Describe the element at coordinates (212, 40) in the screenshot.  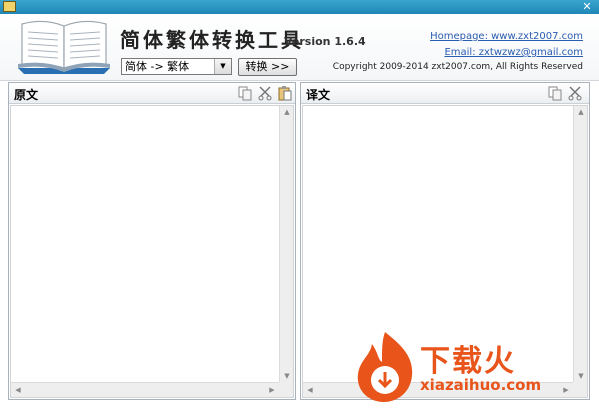
I see `app-title: 简体繁体转换工具` at that location.